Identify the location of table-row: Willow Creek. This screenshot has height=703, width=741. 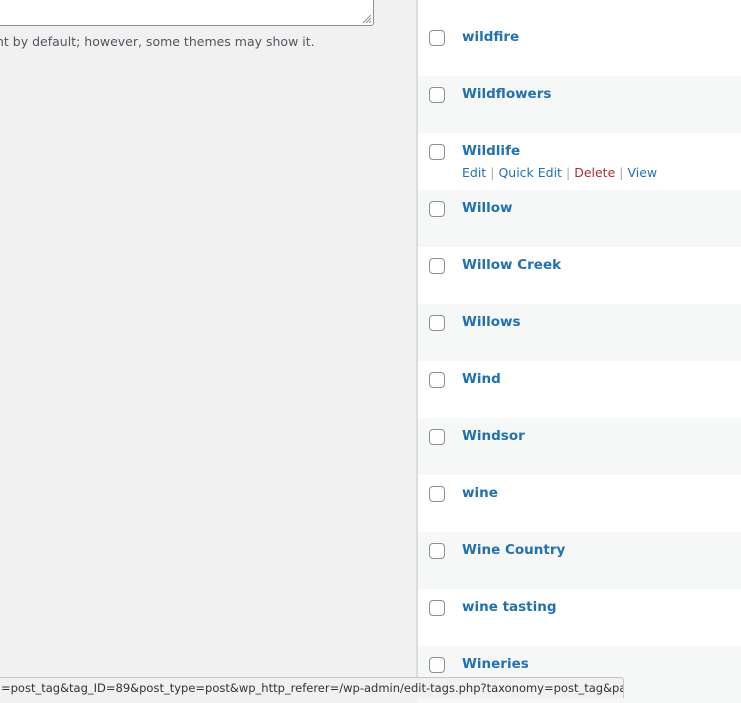
(579, 275).